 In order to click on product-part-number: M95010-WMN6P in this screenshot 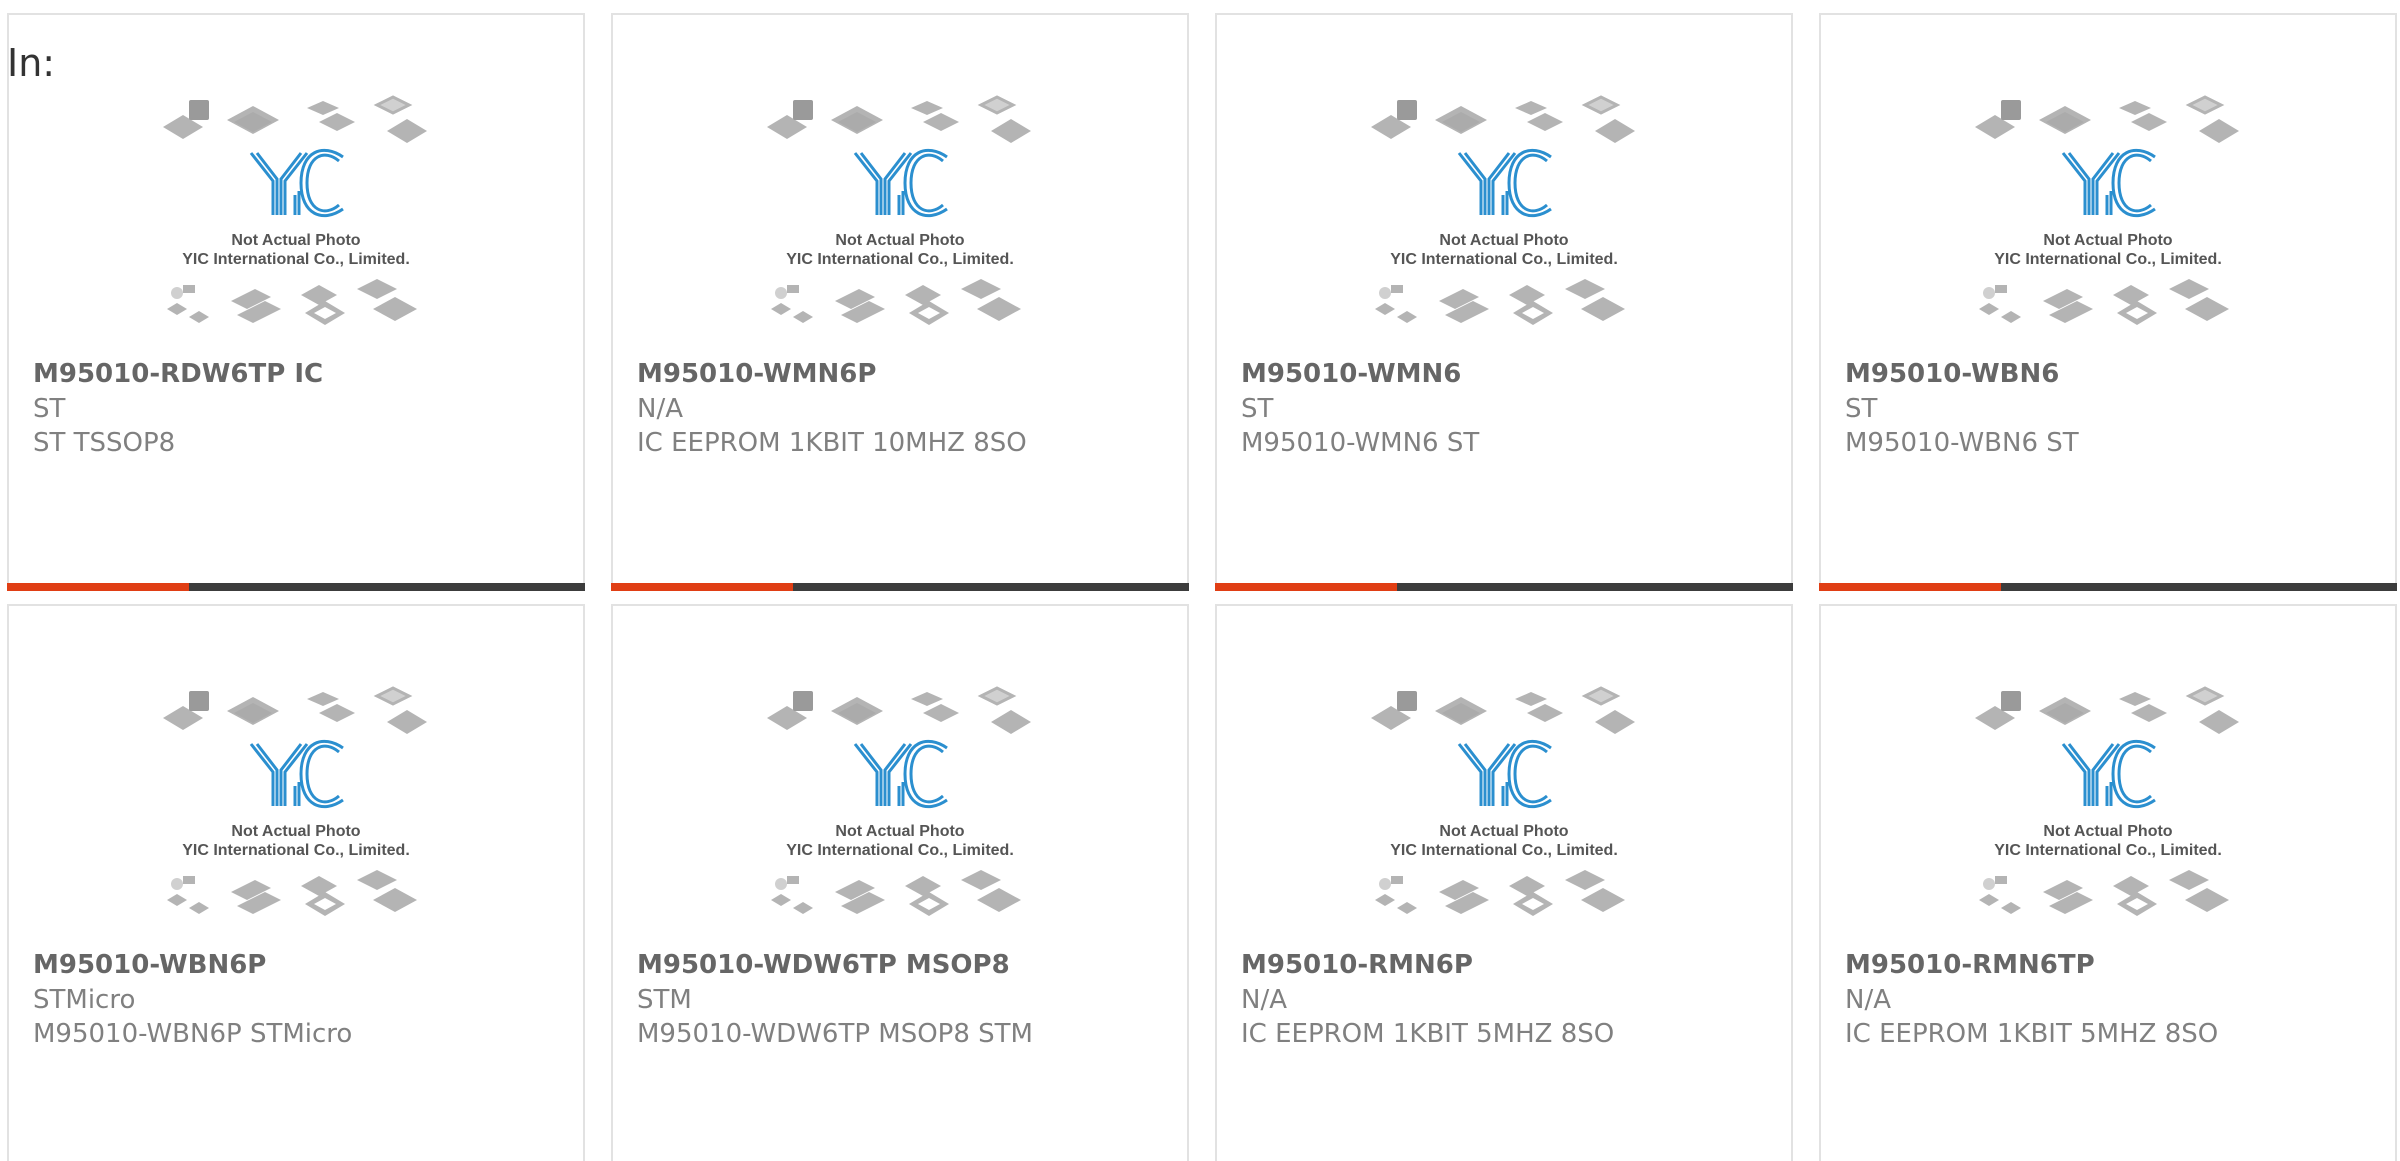, I will do `click(906, 374)`.